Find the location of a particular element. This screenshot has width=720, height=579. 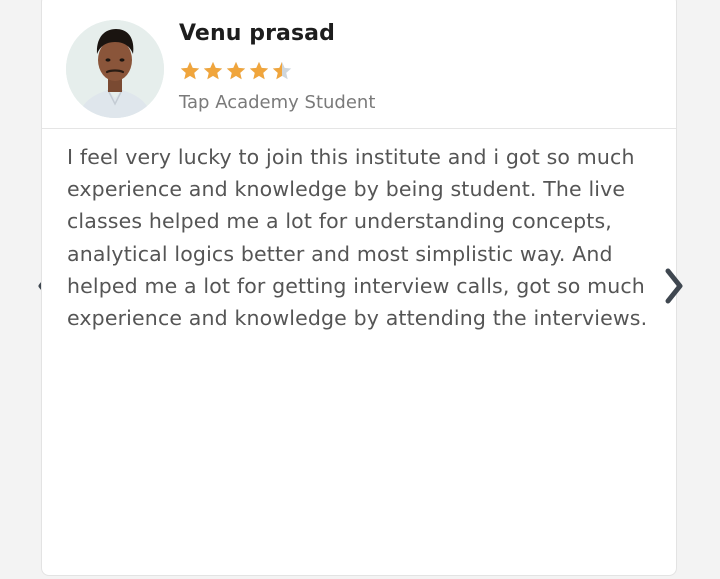

student-name: Venu prasad is located at coordinates (257, 33).